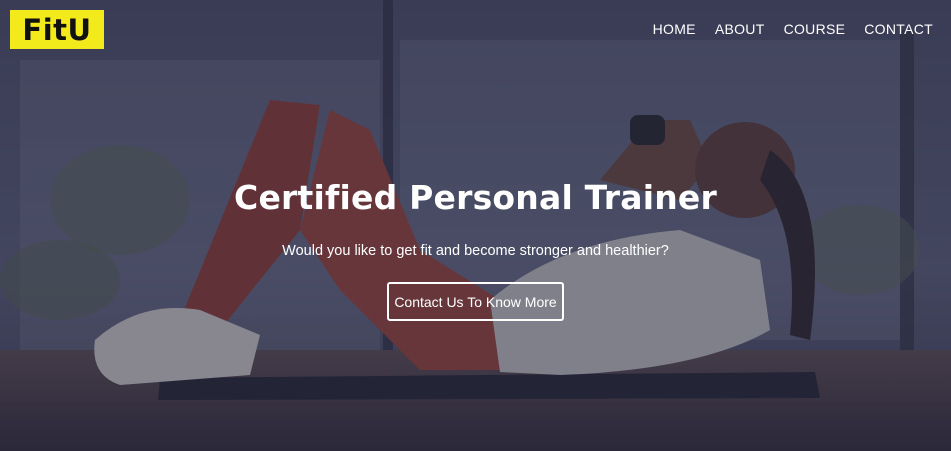 Image resolution: width=951 pixels, height=451 pixels. What do you see at coordinates (815, 29) in the screenshot?
I see `nav-item-course: COURSE` at bounding box center [815, 29].